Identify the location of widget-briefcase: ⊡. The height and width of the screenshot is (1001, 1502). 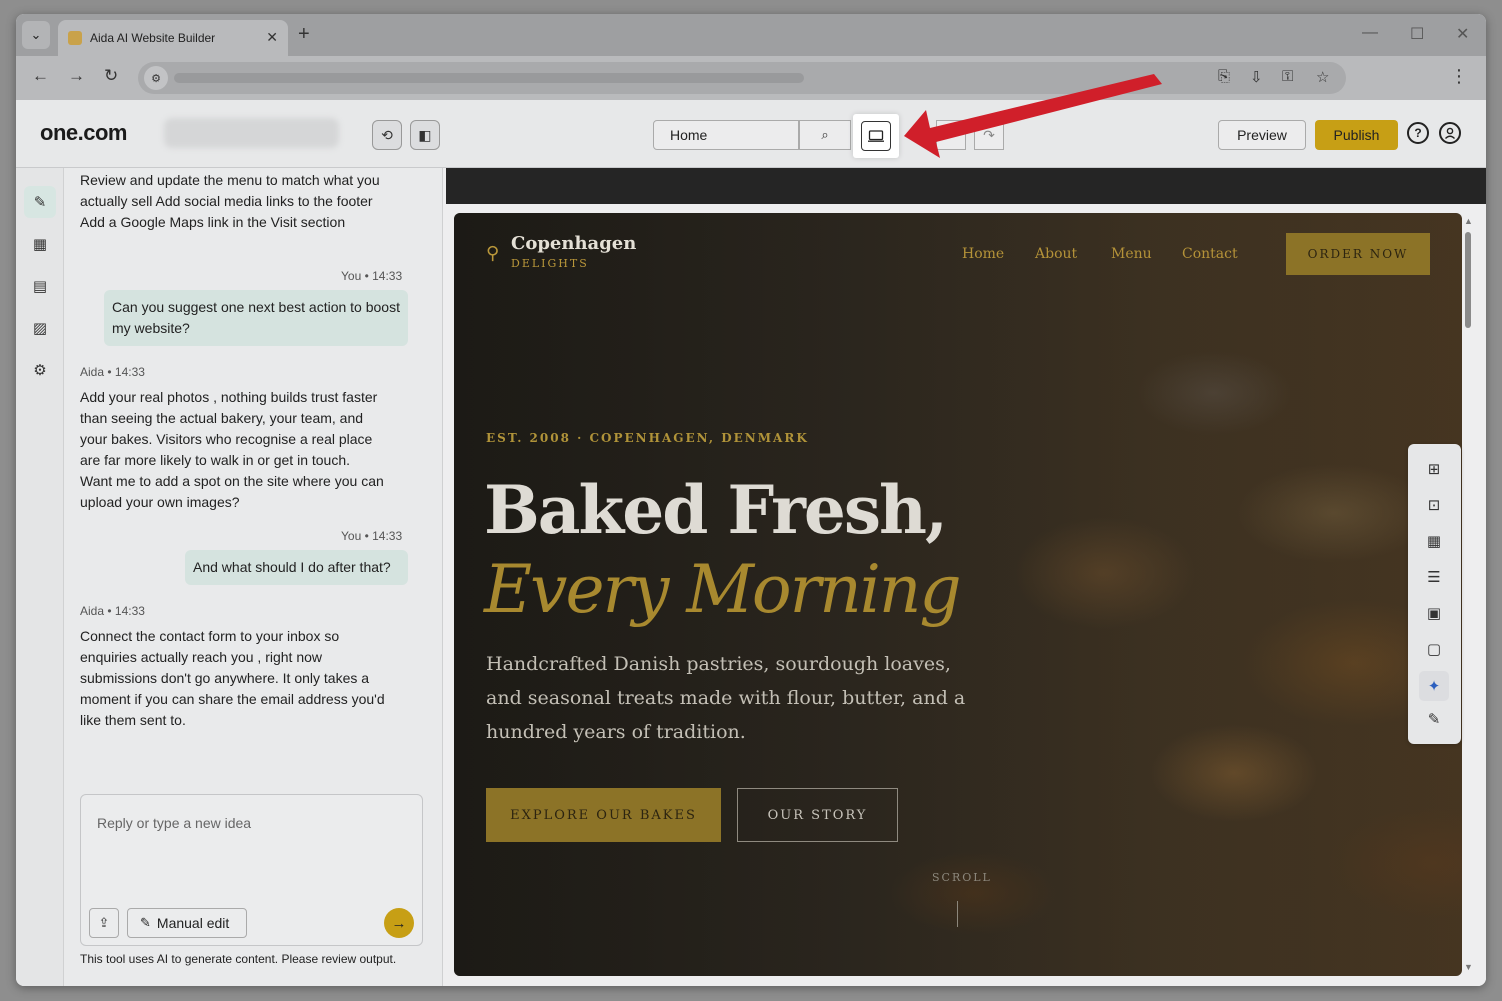
(1434, 505).